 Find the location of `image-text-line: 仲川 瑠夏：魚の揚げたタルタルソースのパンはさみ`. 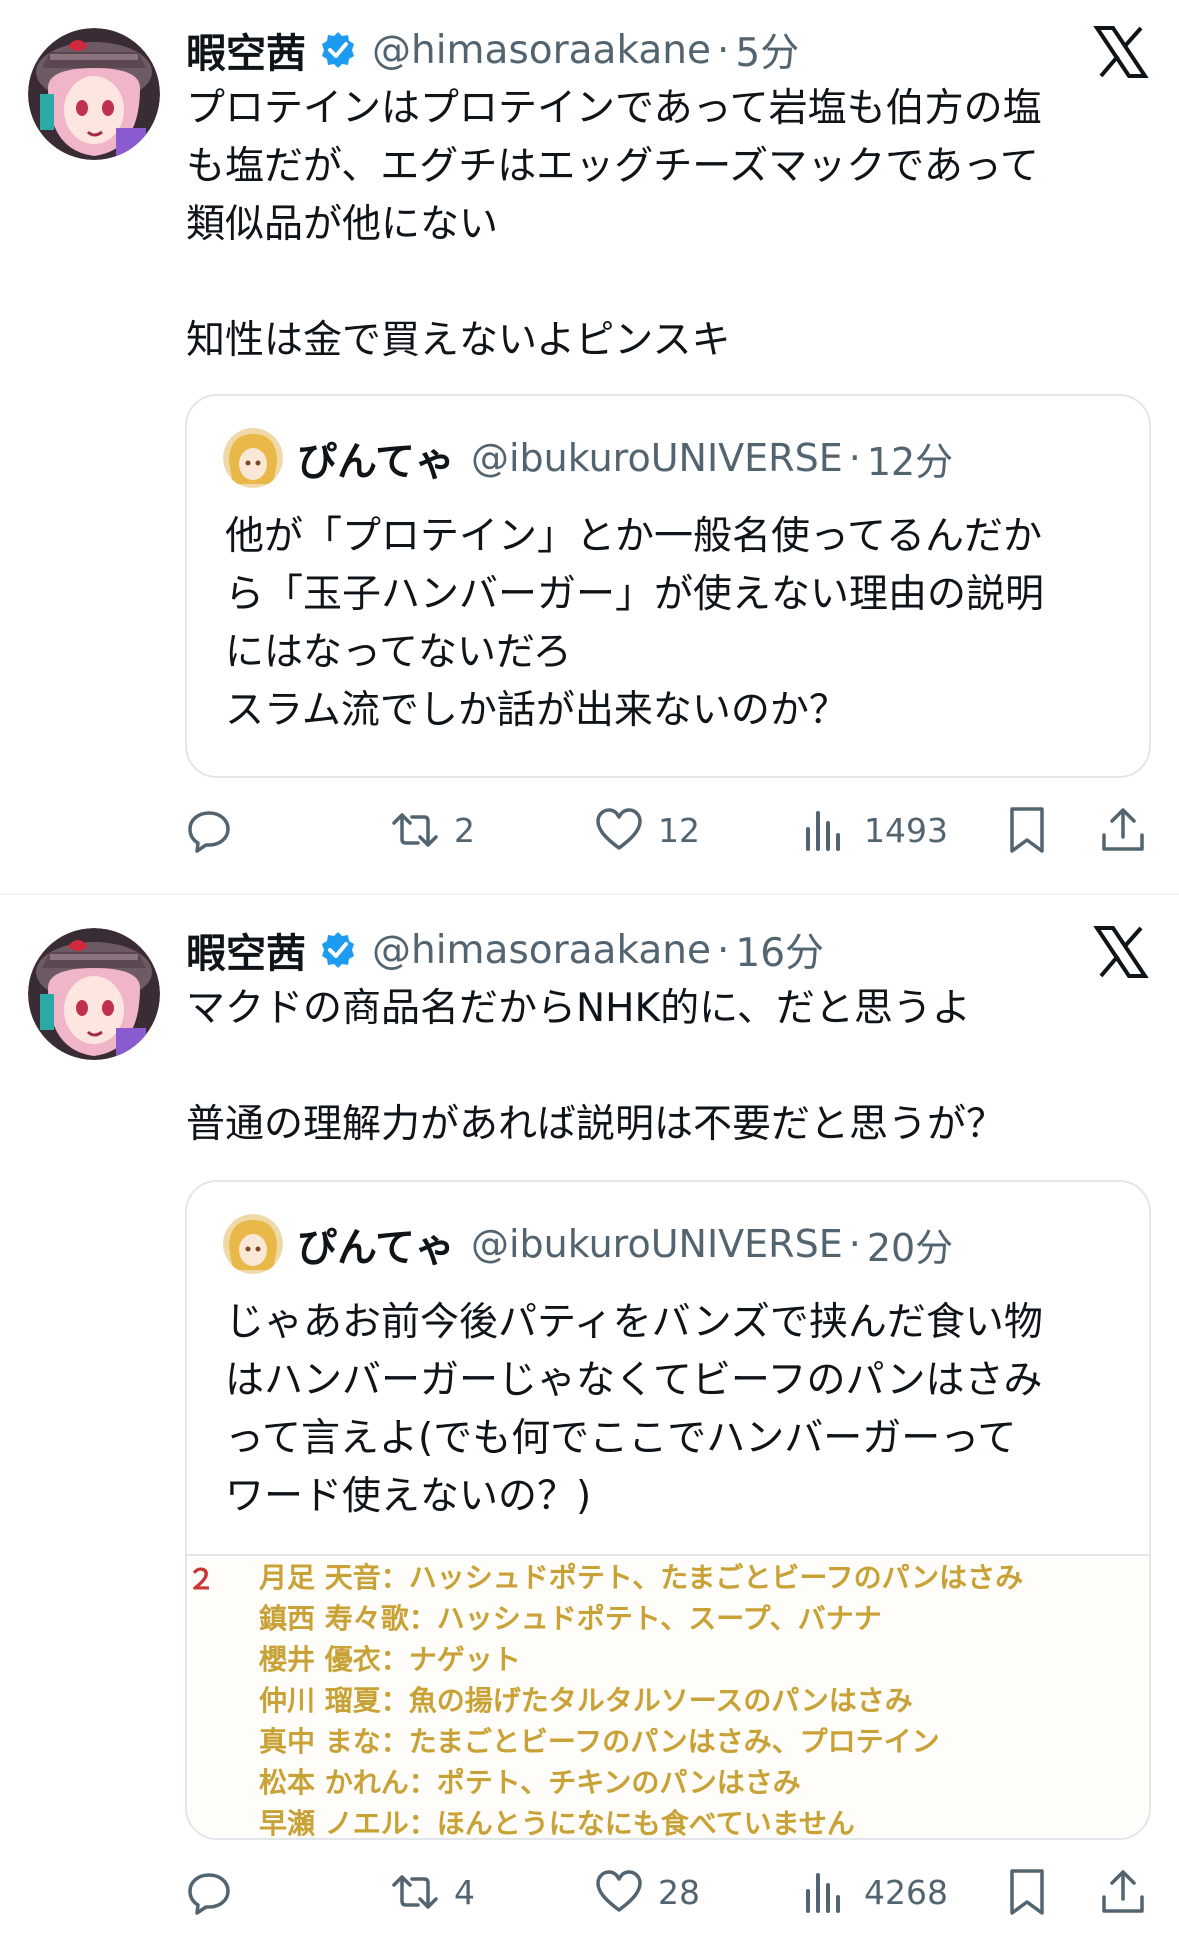

image-text-line: 仲川 瑠夏：魚の揚げたタルタルソースのパンはさみ is located at coordinates (586, 1700).